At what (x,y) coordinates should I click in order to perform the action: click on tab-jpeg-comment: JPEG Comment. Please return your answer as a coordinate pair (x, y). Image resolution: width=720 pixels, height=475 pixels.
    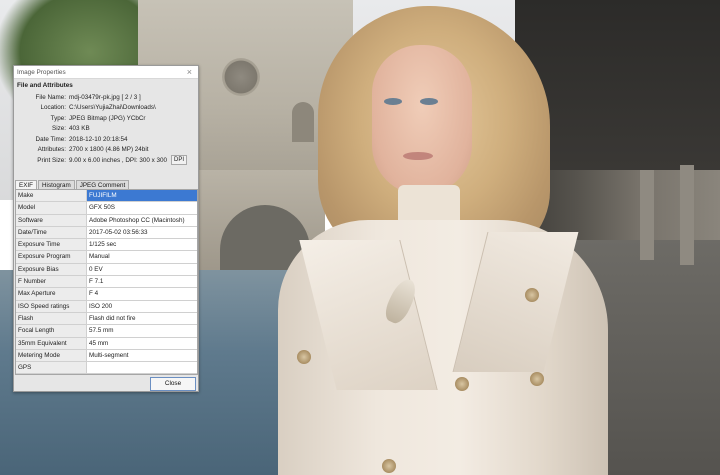
    Looking at the image, I should click on (102, 184).